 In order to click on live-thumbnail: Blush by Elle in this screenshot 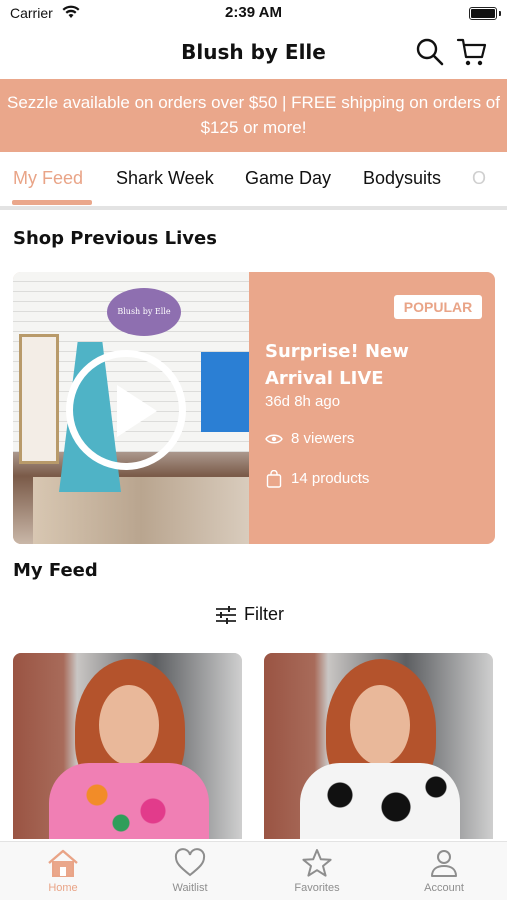, I will do `click(131, 408)`.